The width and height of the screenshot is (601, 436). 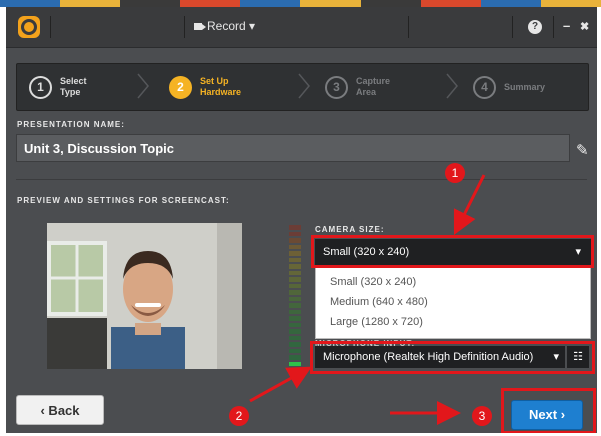 What do you see at coordinates (482, 416) in the screenshot?
I see `callout-3: 3` at bounding box center [482, 416].